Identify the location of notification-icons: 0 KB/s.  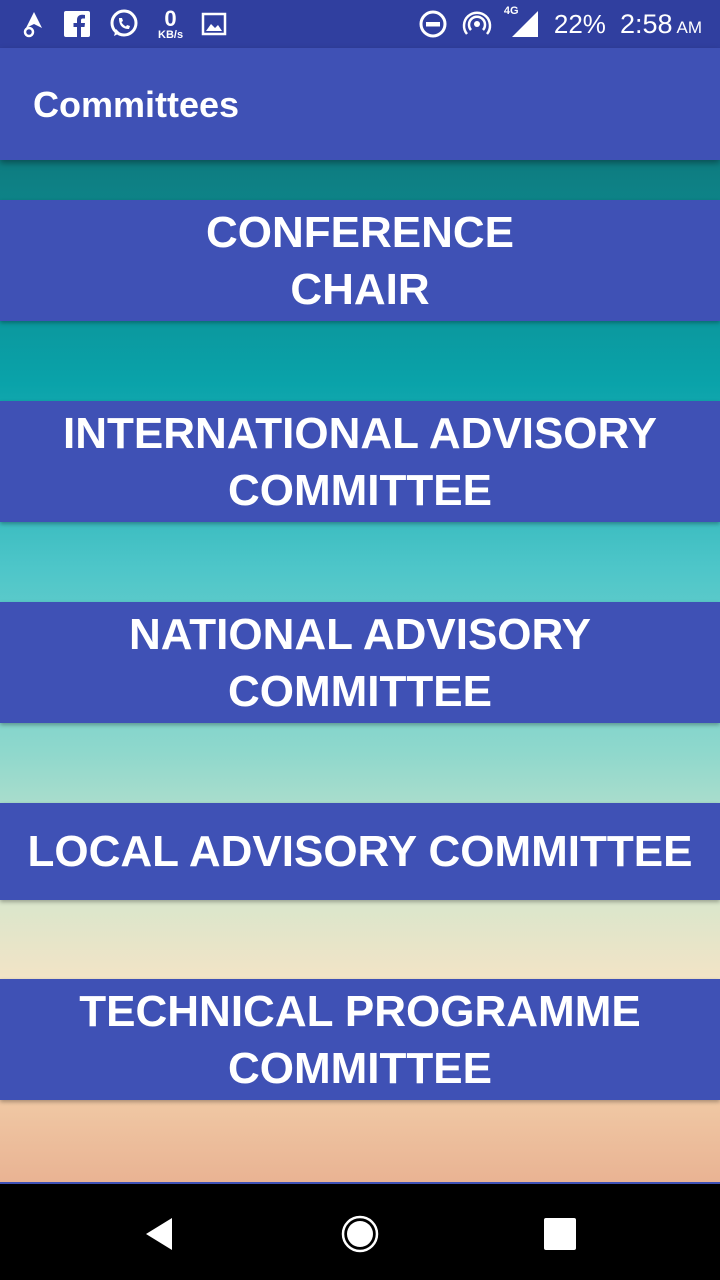
(124, 24).